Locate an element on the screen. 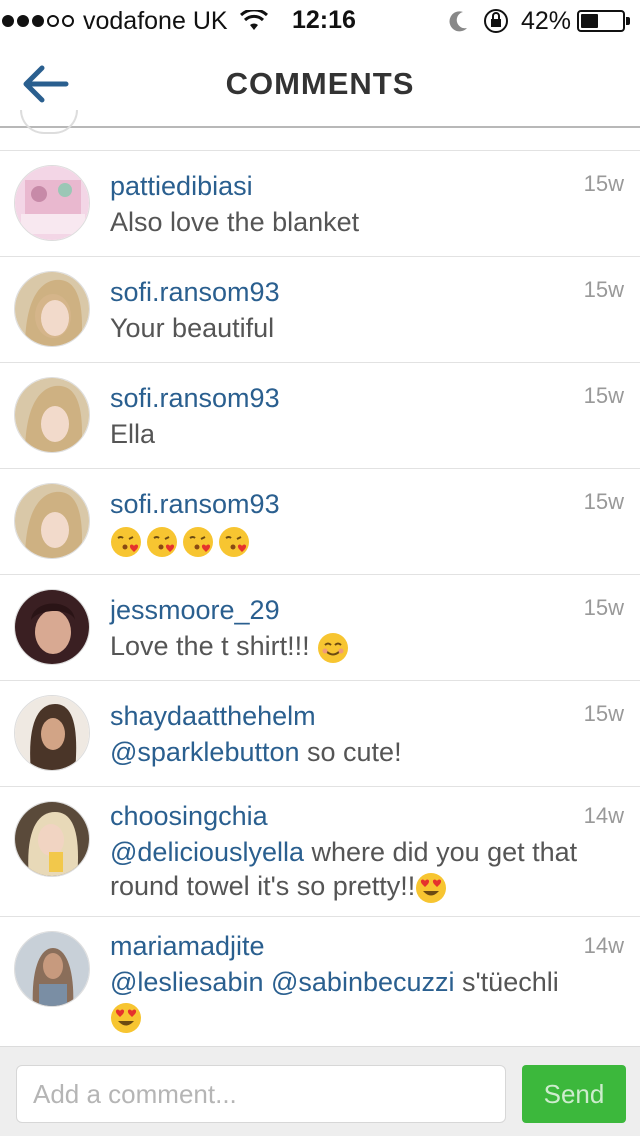  wifi-icon is located at coordinates (253, 20).